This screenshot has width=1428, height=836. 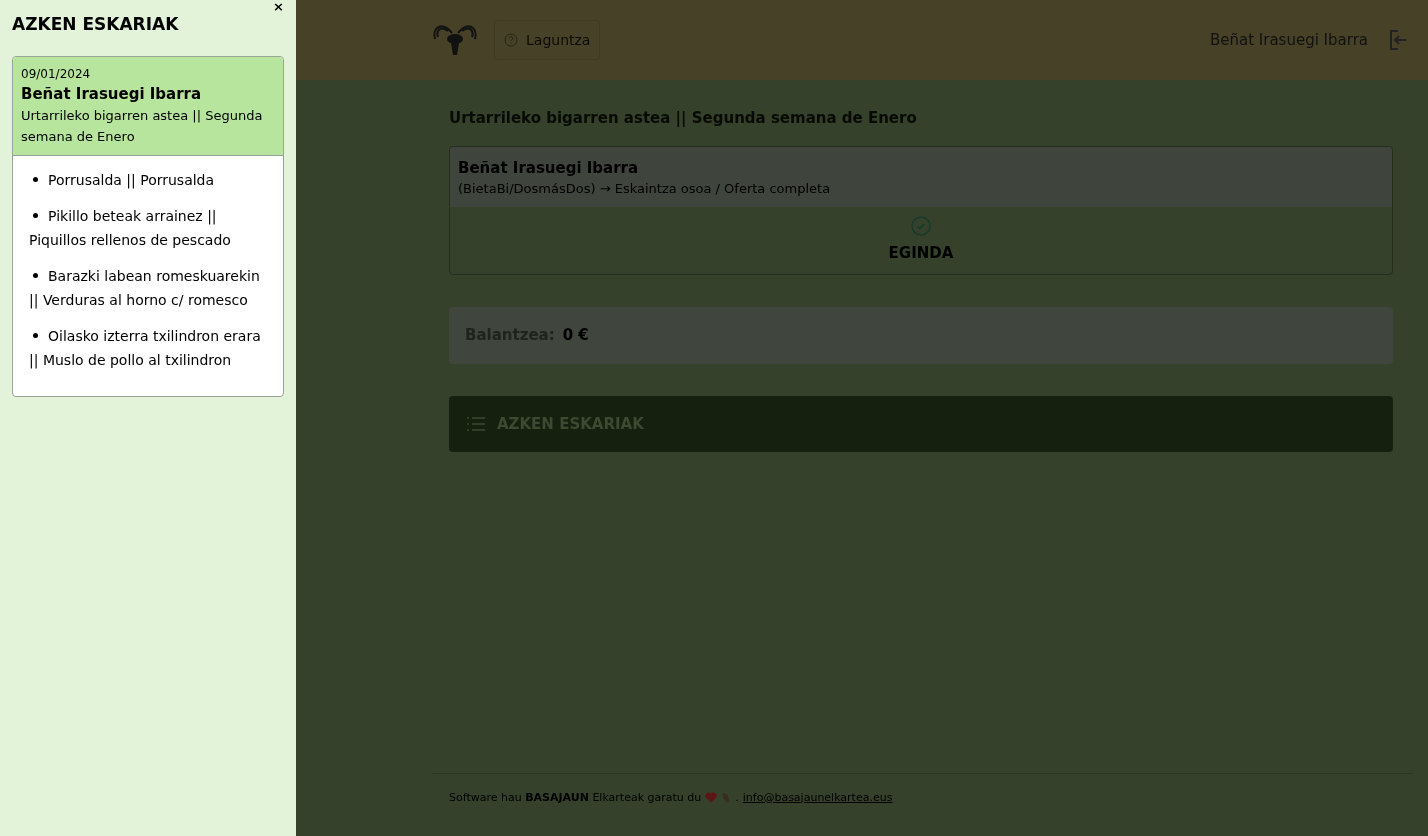 I want to click on close-button: ×, so click(x=278, y=6).